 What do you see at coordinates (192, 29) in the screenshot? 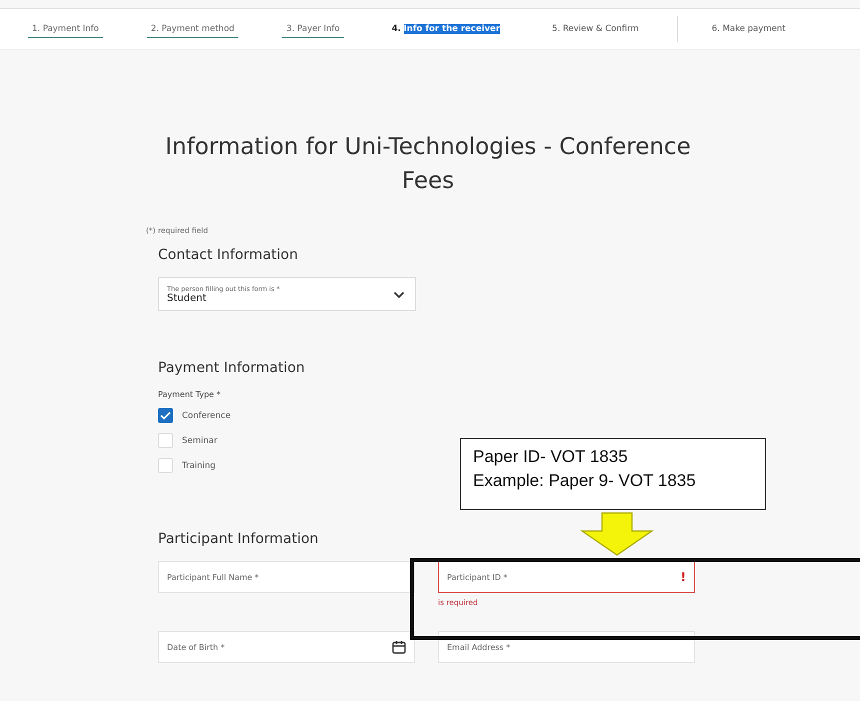
I see `step-tab: 2. Payment method` at bounding box center [192, 29].